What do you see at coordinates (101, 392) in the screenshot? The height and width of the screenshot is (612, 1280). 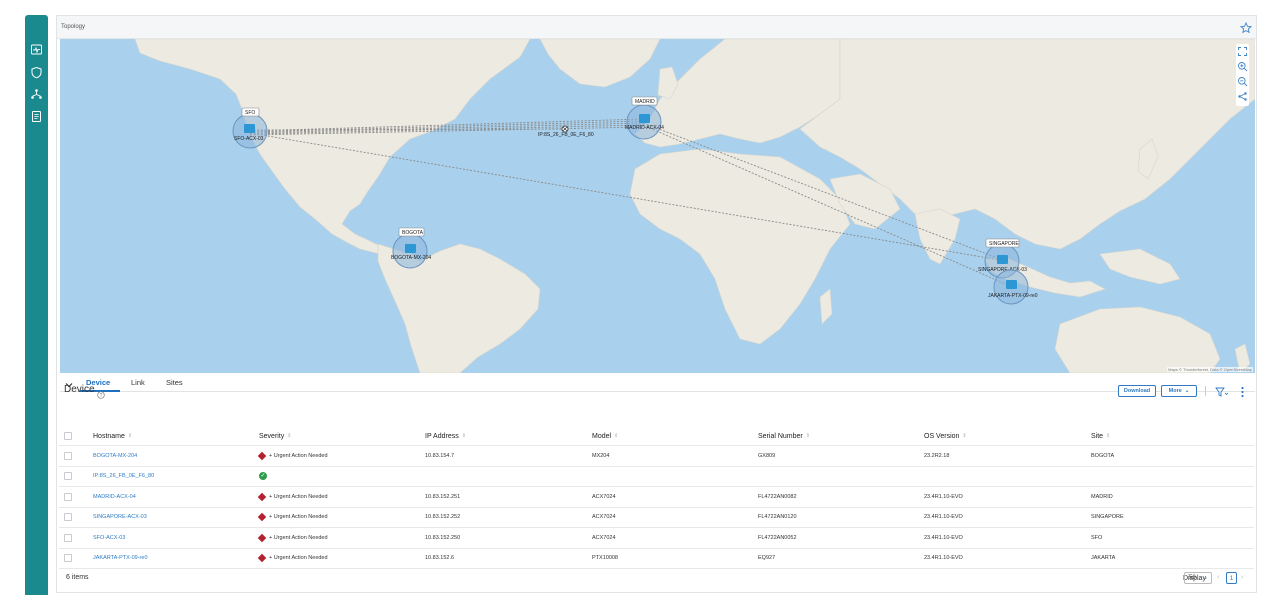 I see `help-icon: ?` at bounding box center [101, 392].